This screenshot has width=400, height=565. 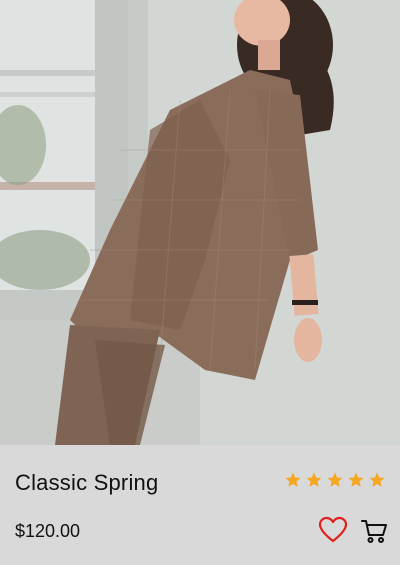 I want to click on shopping-cart-icon, so click(x=374, y=531).